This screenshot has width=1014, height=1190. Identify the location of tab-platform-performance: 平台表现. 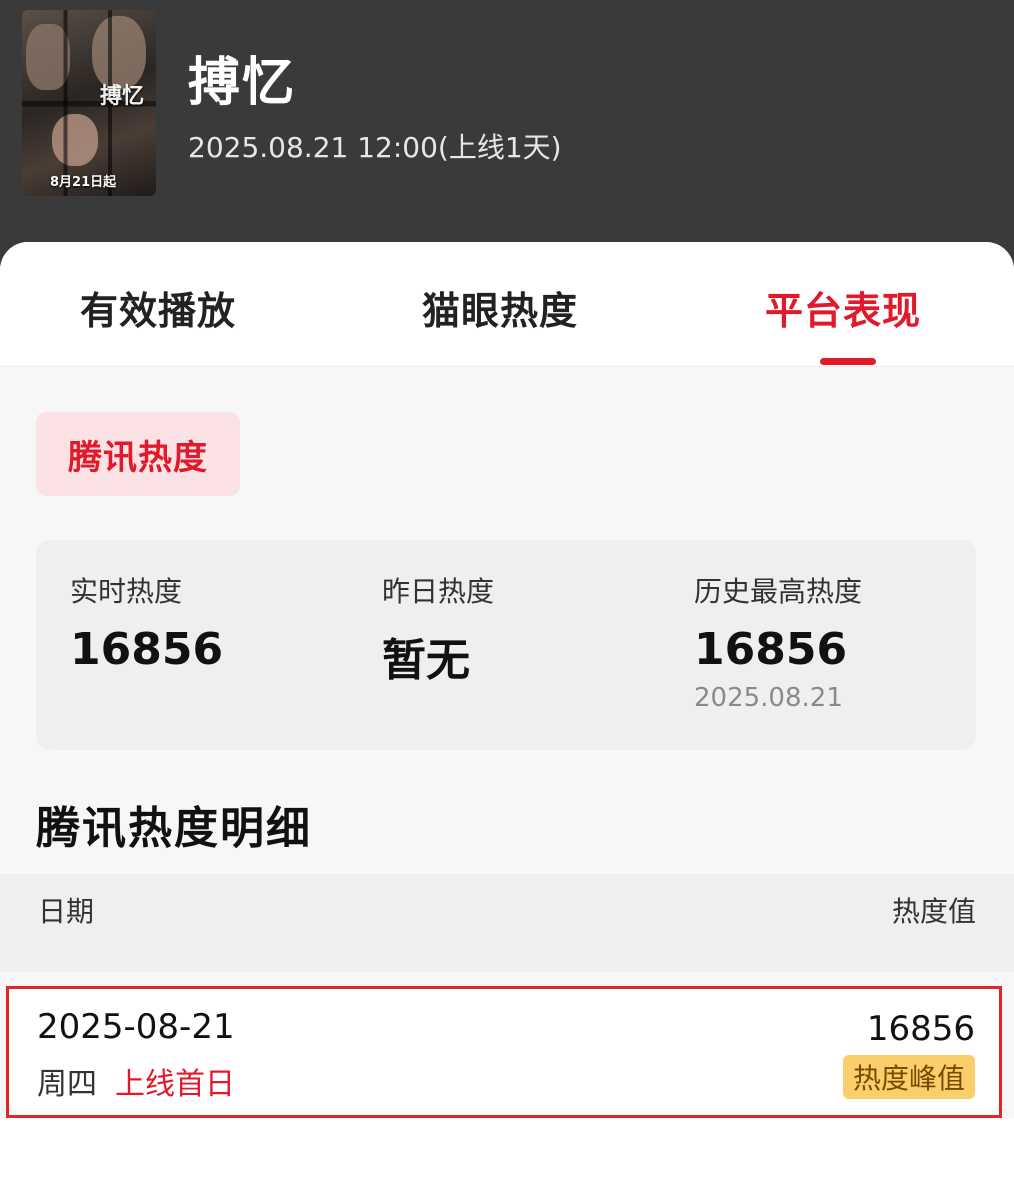
(843, 307).